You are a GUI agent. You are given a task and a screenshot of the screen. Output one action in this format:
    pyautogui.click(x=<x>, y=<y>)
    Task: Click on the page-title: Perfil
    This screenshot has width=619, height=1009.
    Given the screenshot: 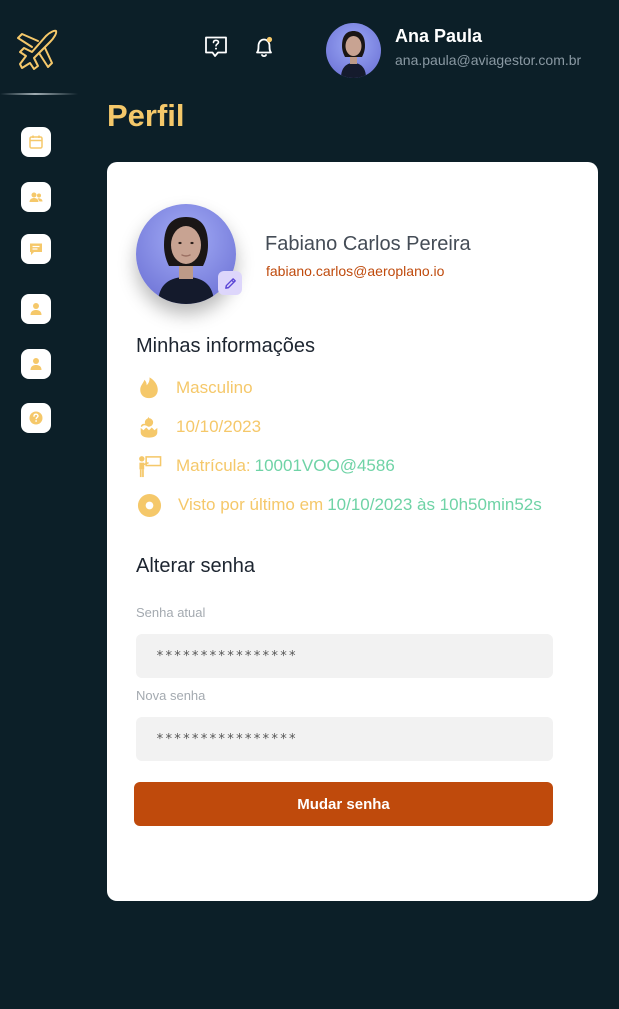 What is the action you would take?
    pyautogui.click(x=146, y=115)
    